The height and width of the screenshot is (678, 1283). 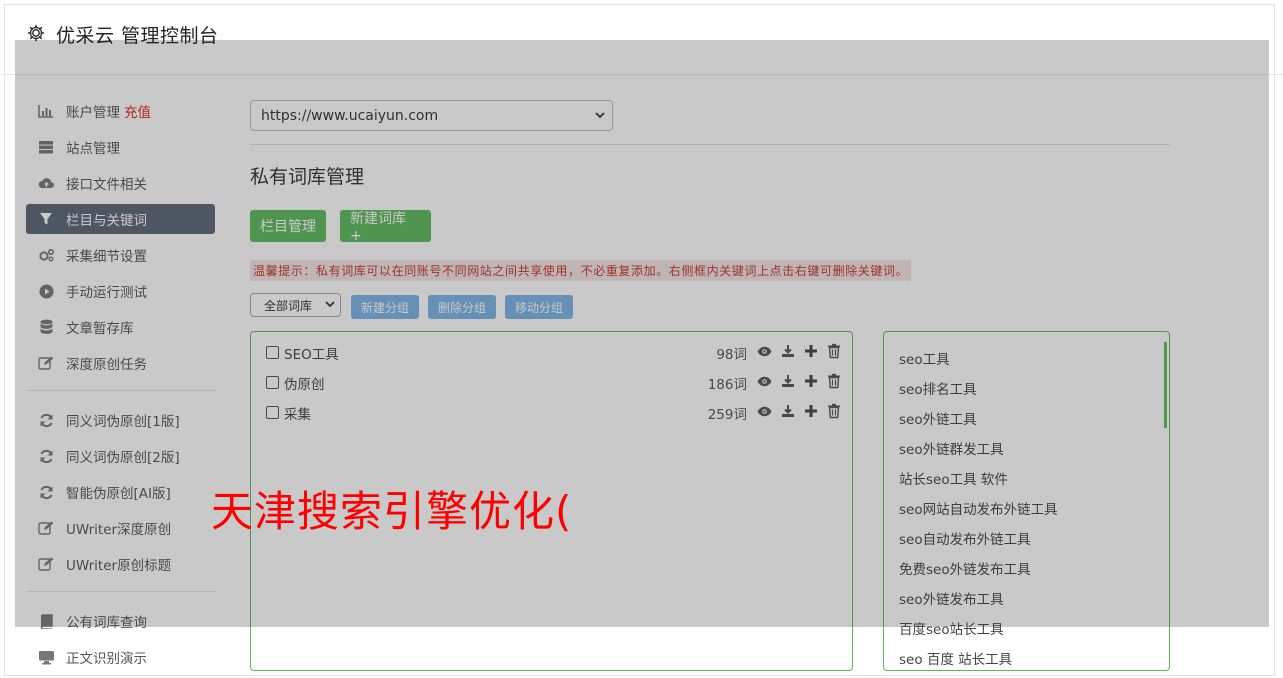 I want to click on keyword-item: 站长seo工具 软件, so click(x=953, y=478).